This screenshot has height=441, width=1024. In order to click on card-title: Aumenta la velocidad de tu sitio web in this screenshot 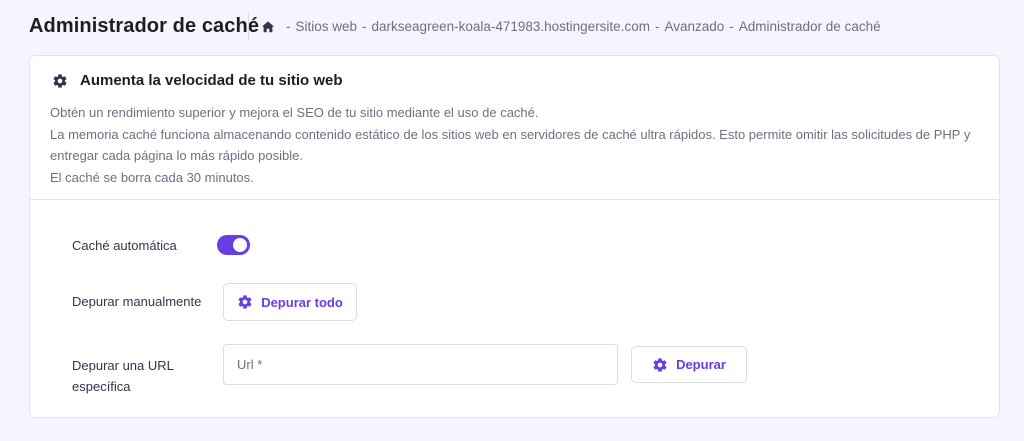, I will do `click(211, 80)`.